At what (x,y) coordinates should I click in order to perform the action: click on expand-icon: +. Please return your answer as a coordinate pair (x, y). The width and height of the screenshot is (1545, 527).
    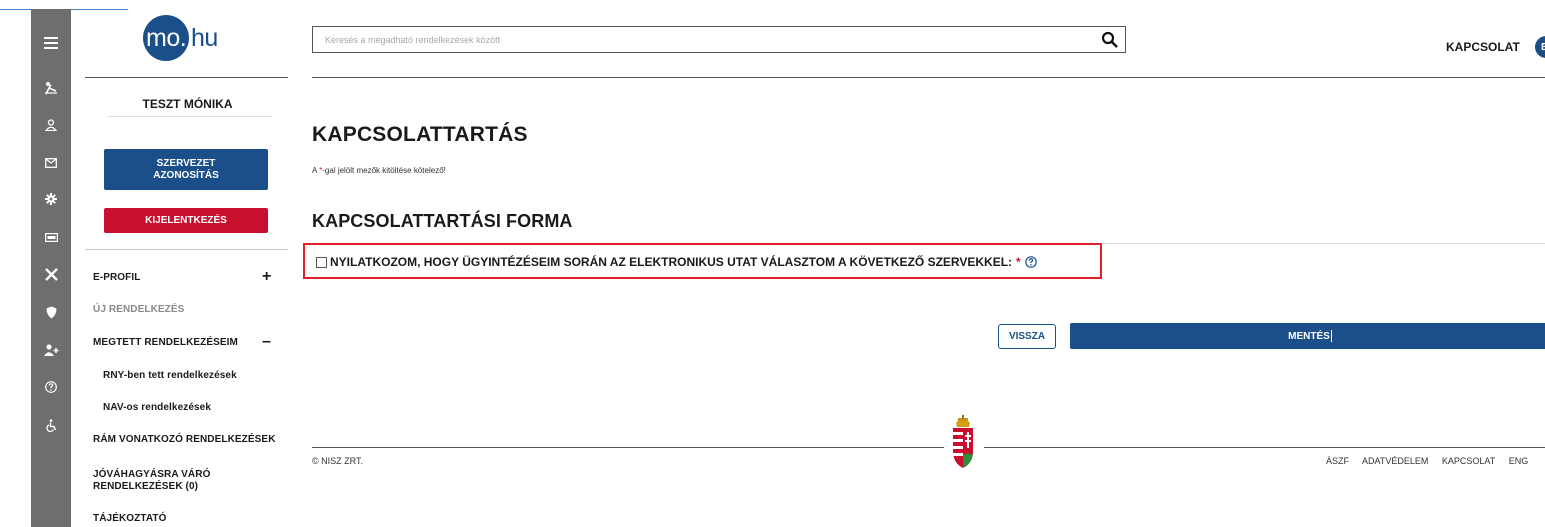
    Looking at the image, I should click on (266, 277).